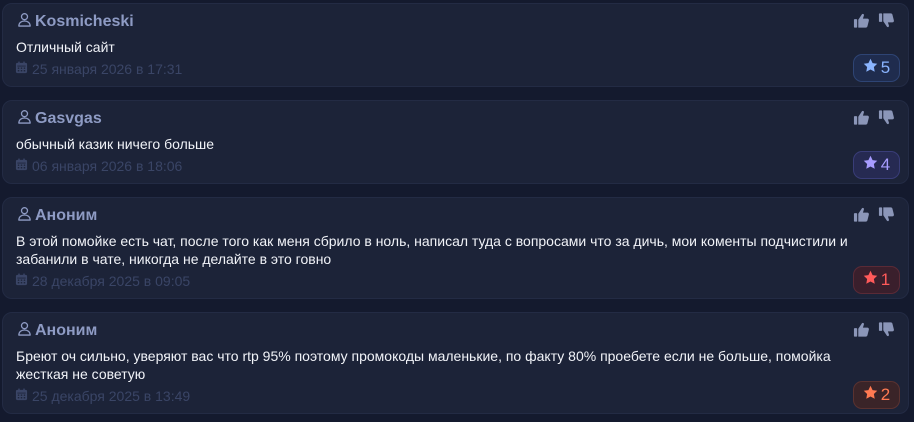 This screenshot has width=914, height=422. What do you see at coordinates (68, 118) in the screenshot?
I see `author-name: Gasvgas` at bounding box center [68, 118].